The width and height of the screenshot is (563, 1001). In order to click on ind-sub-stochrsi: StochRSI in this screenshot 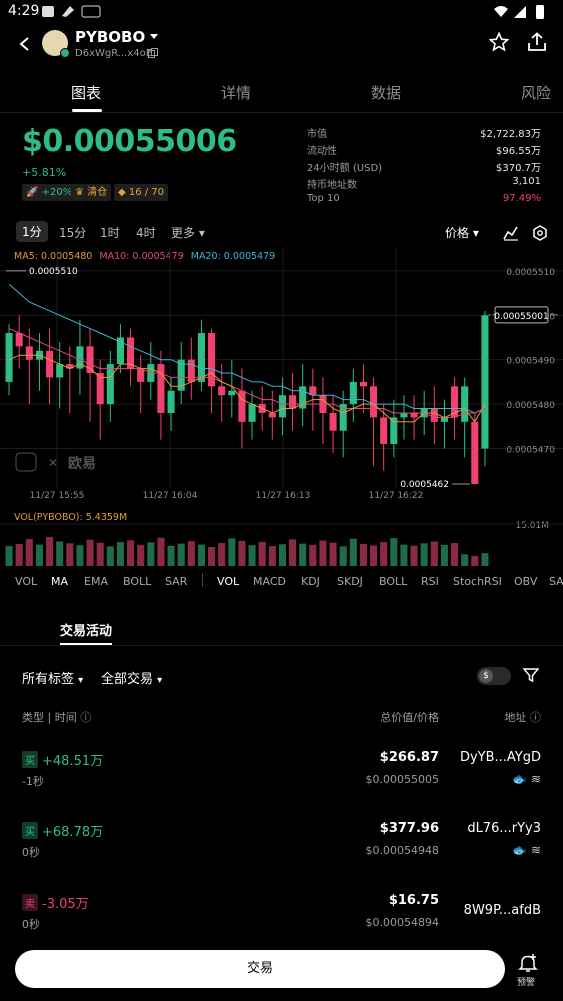, I will do `click(477, 581)`.